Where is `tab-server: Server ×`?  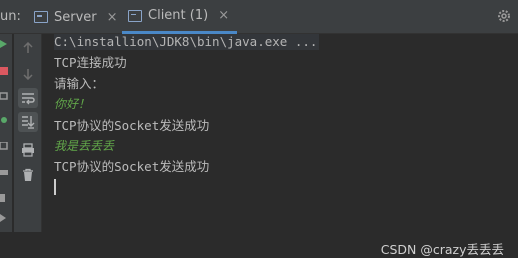
tab-server: Server × is located at coordinates (77, 17).